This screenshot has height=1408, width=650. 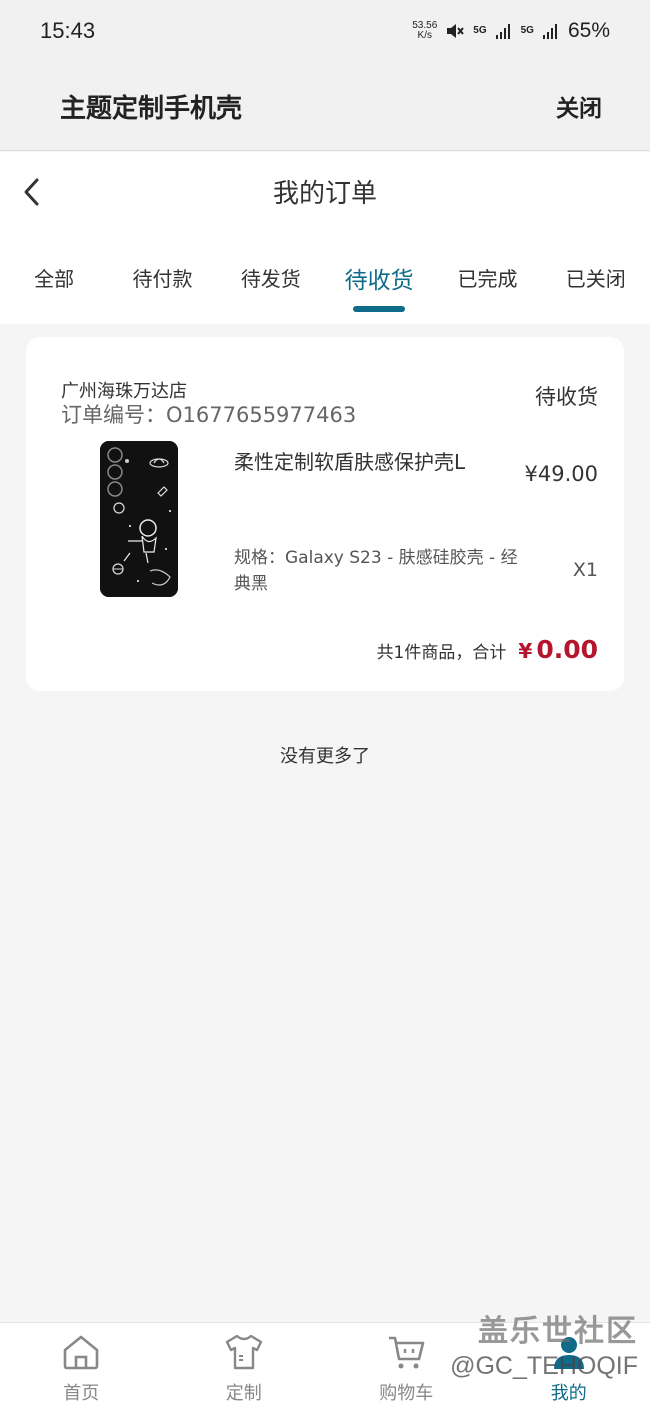 I want to click on nav-item-home: 首页, so click(x=81, y=1365).